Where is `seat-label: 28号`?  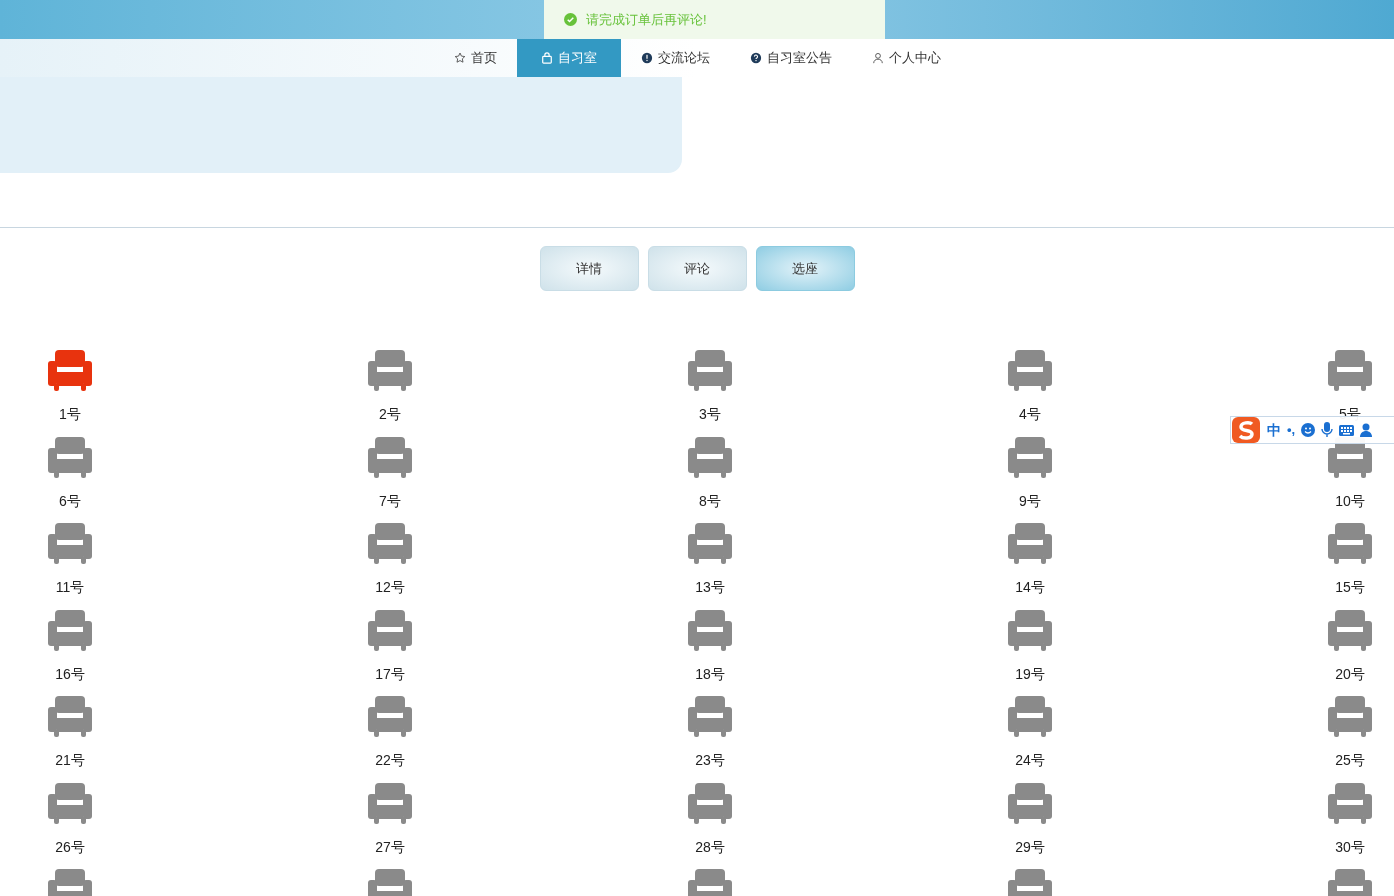
seat-label: 28号 is located at coordinates (710, 847).